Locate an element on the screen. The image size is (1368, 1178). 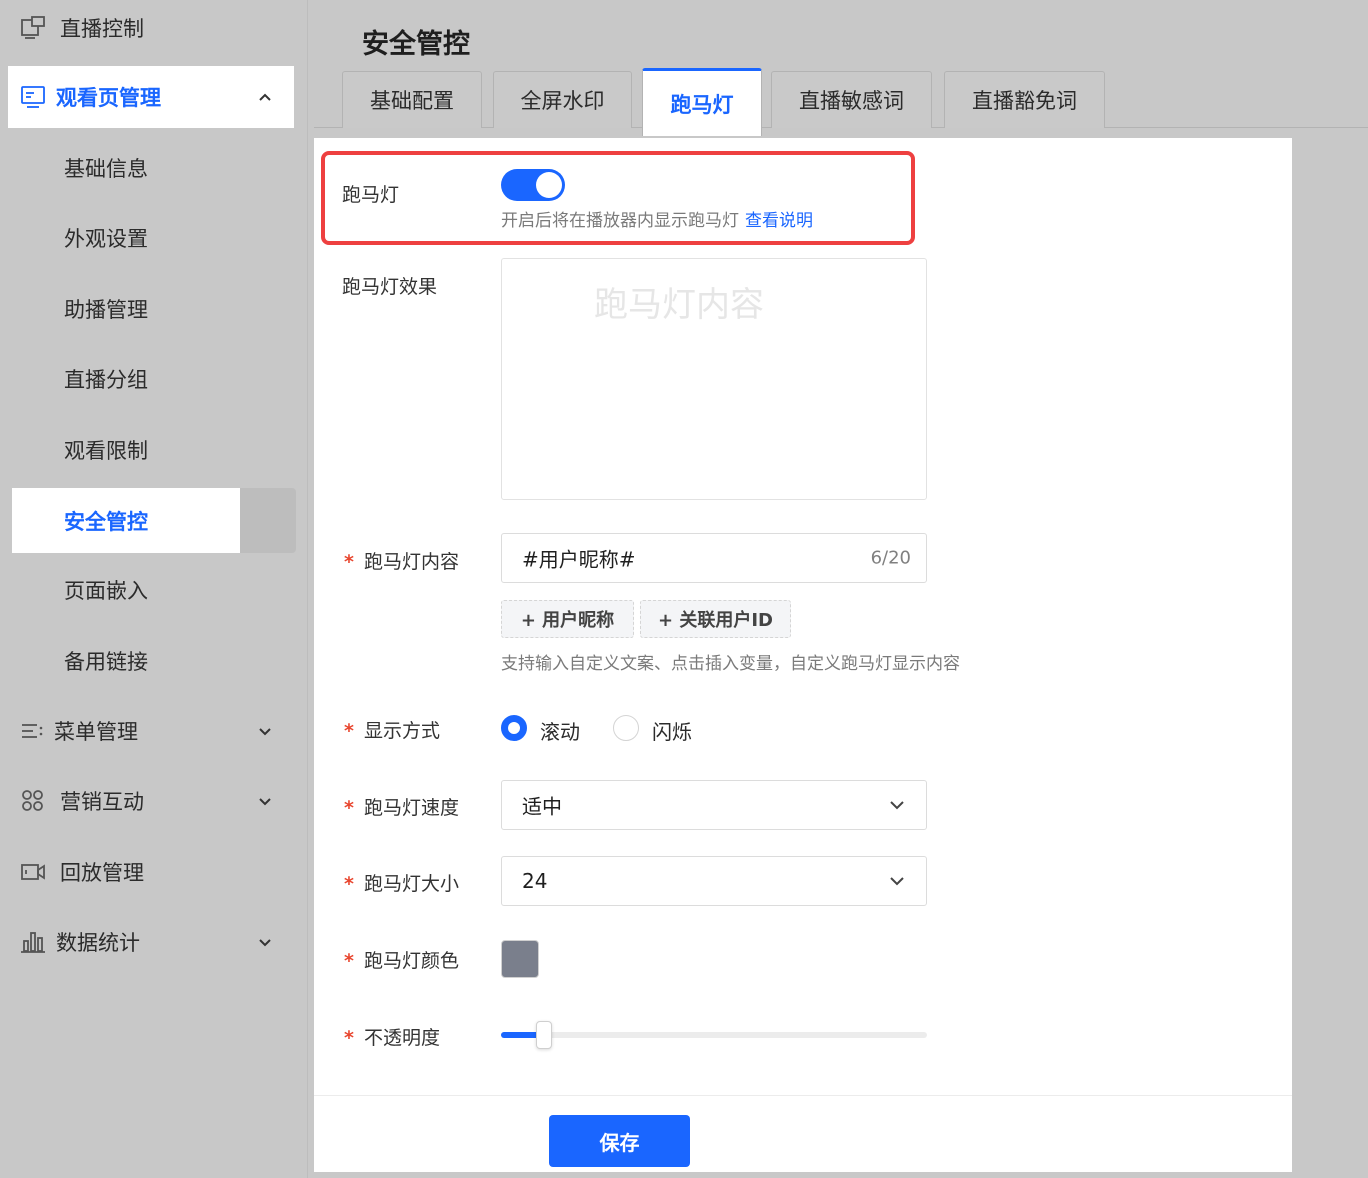
sidebar-subitem-assistant: 助播管理 is located at coordinates (150, 309).